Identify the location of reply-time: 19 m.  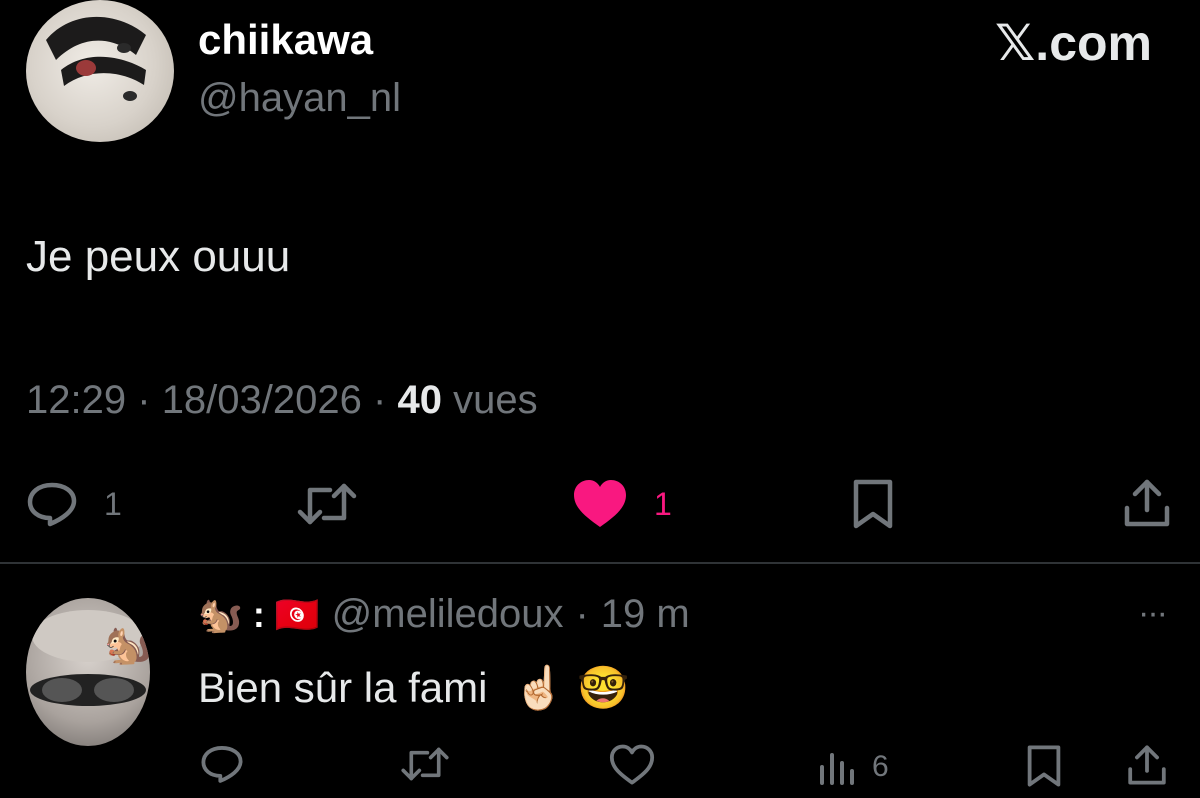
(645, 614).